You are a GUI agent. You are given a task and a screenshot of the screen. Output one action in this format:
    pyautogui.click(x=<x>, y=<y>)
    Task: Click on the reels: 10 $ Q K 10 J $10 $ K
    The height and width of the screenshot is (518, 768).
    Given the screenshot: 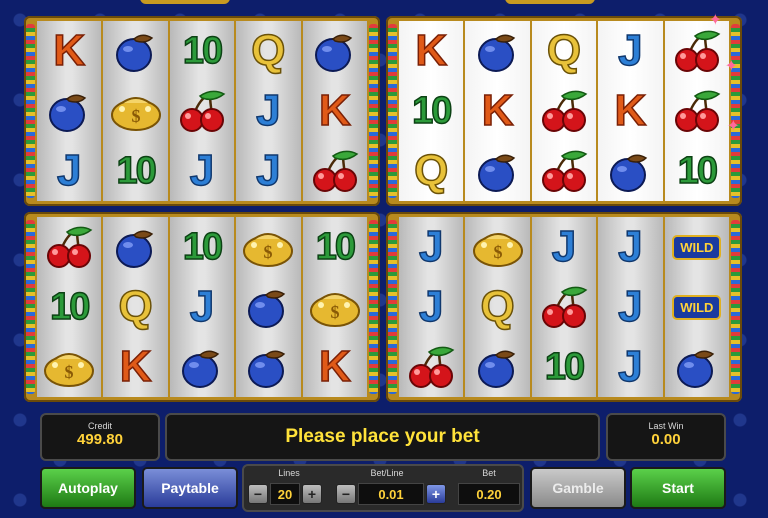 What is the action you would take?
    pyautogui.click(x=202, y=307)
    